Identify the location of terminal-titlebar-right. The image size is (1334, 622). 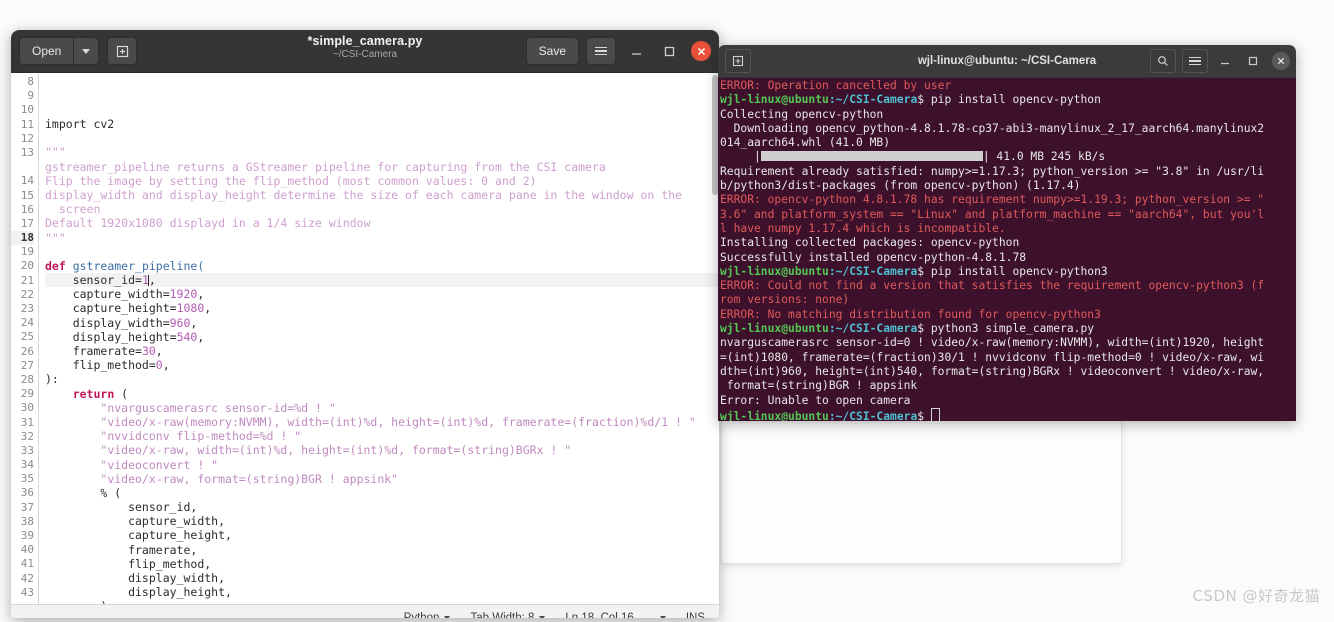
(1220, 61).